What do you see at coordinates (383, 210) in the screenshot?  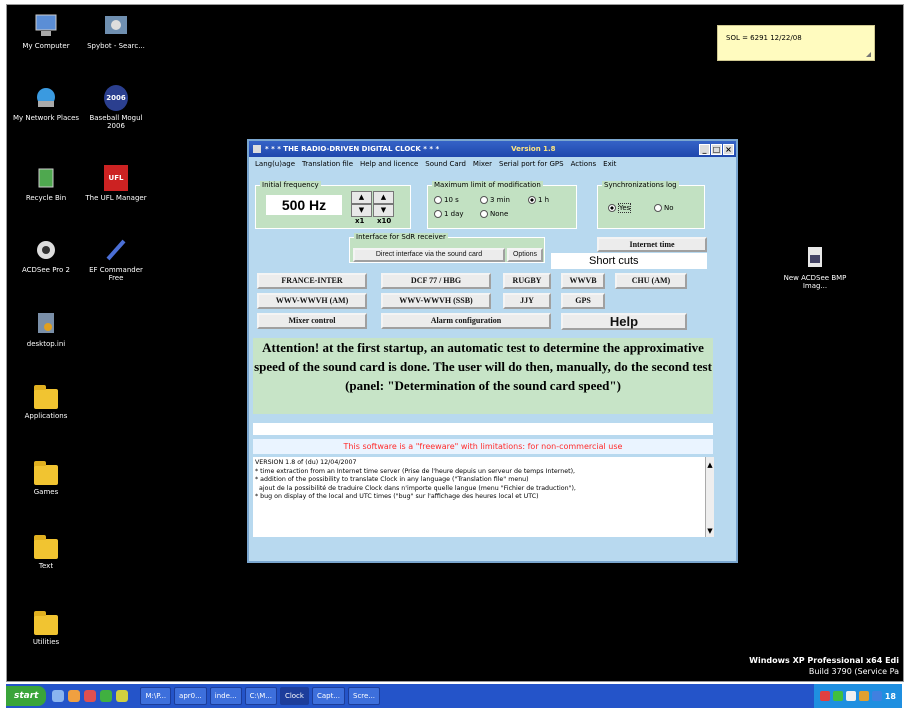 I see `freq-down-x10-button: ▼` at bounding box center [383, 210].